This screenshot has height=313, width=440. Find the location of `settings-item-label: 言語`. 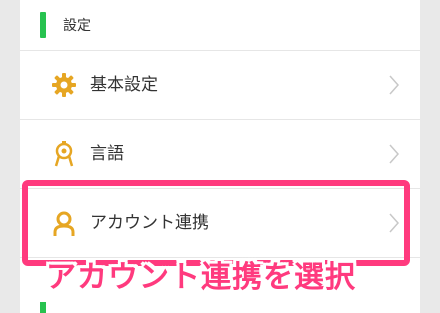

settings-item-label: 言語 is located at coordinates (107, 154).